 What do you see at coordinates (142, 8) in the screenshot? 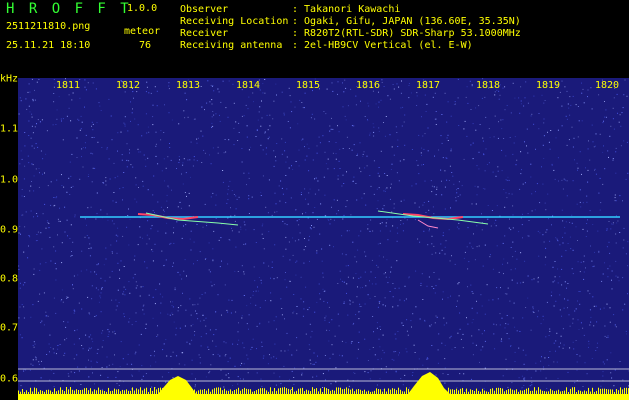
I see `app-version: 1.0.0` at bounding box center [142, 8].